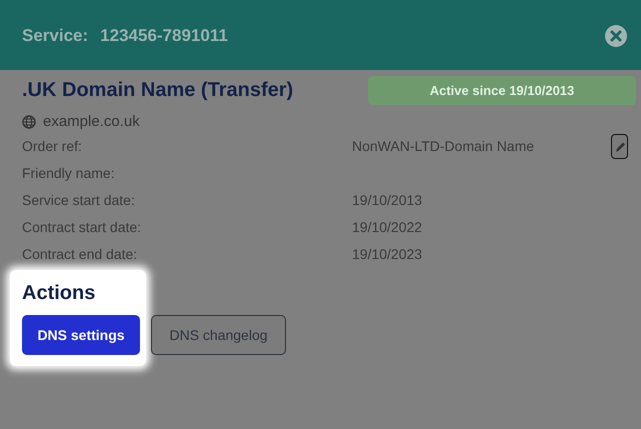 This screenshot has width=641, height=429. What do you see at coordinates (164, 36) in the screenshot?
I see `service-id: 123456-7891011` at bounding box center [164, 36].